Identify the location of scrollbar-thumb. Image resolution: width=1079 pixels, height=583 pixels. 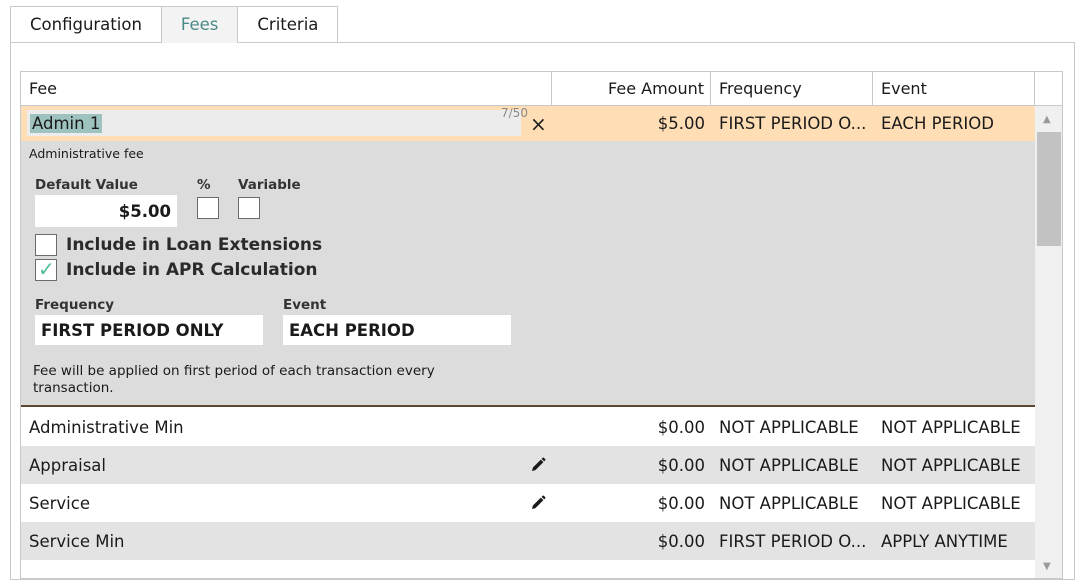
(1049, 189).